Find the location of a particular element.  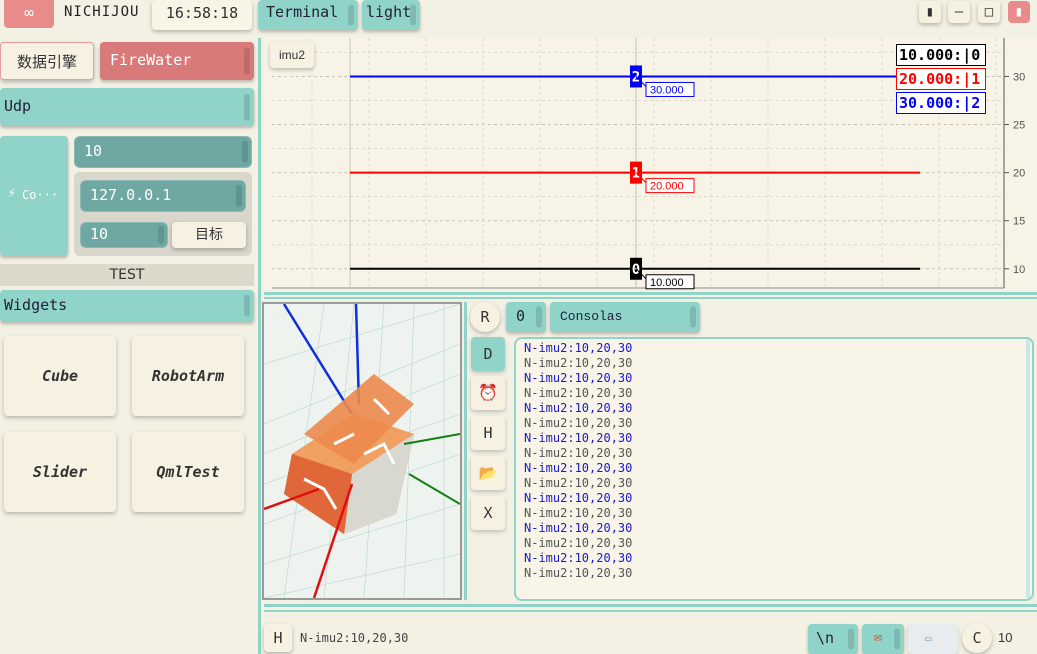

legend-entry: 10.000:|0 is located at coordinates (941, 55).